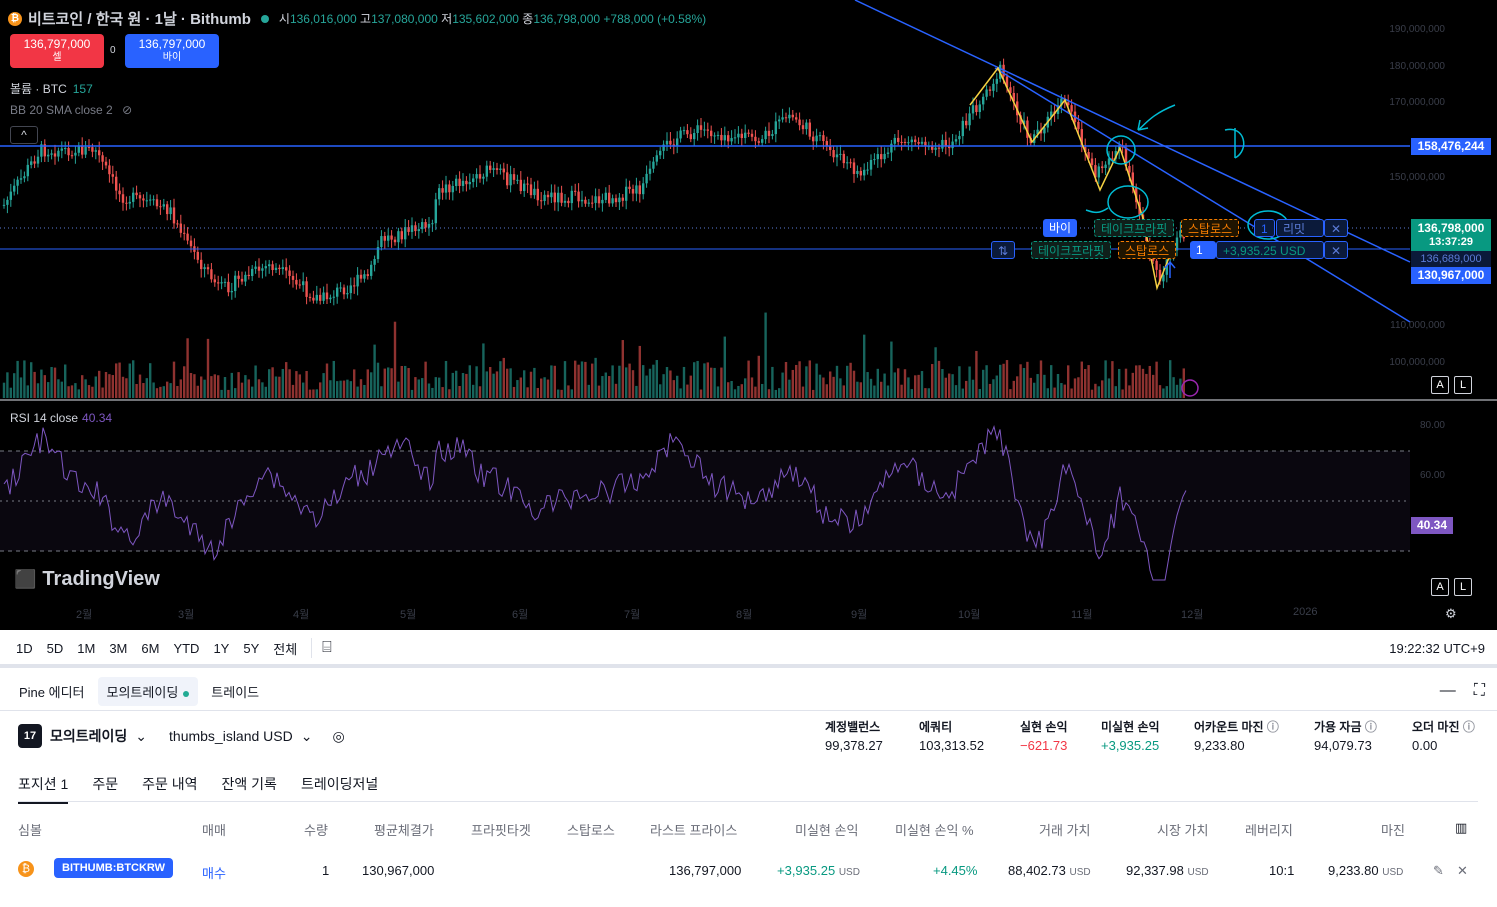  Describe the element at coordinates (186, 648) in the screenshot. I see `period-ytd: YTD` at that location.